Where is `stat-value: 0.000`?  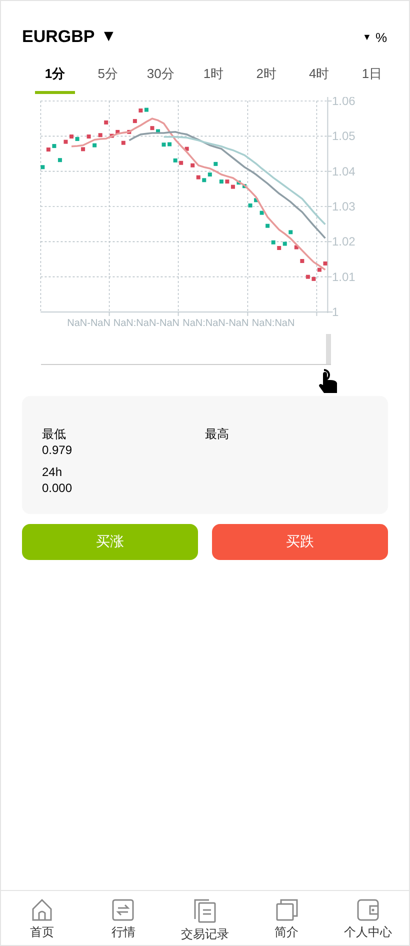 stat-value: 0.000 is located at coordinates (58, 488).